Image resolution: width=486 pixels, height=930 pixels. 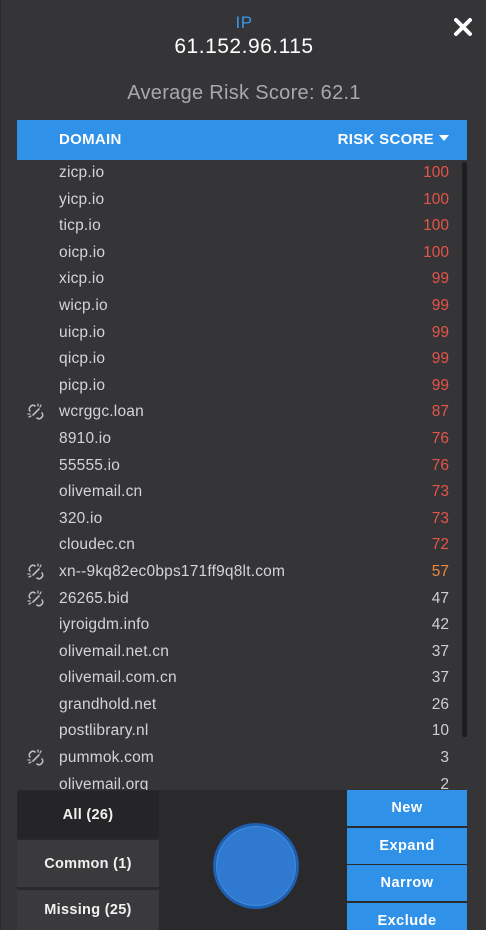 I want to click on table-row: olivemail.cn 73, so click(x=242, y=492).